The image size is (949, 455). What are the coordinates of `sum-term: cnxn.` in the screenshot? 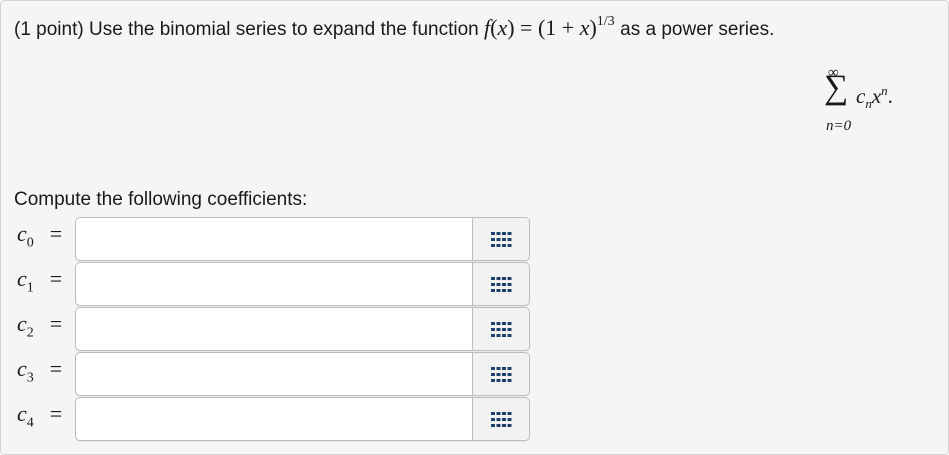 It's located at (874, 97).